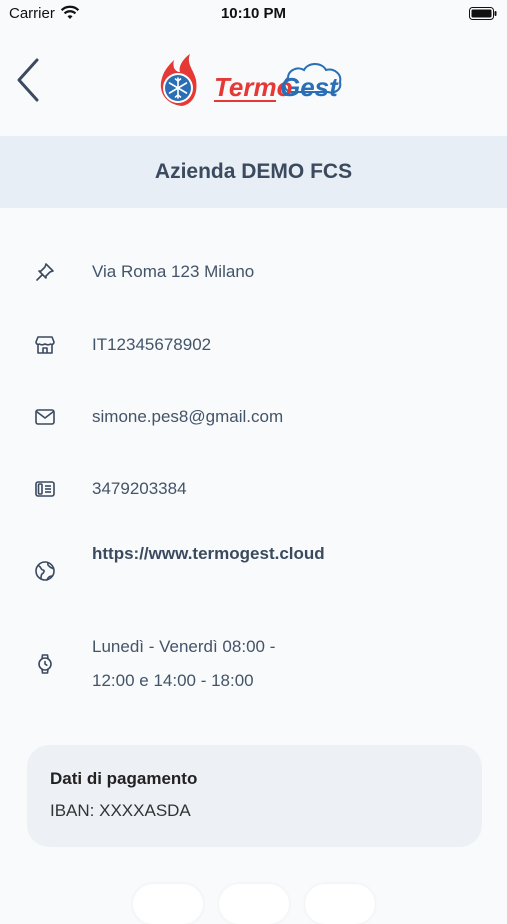 The image size is (507, 924). I want to click on pin-icon, so click(45, 272).